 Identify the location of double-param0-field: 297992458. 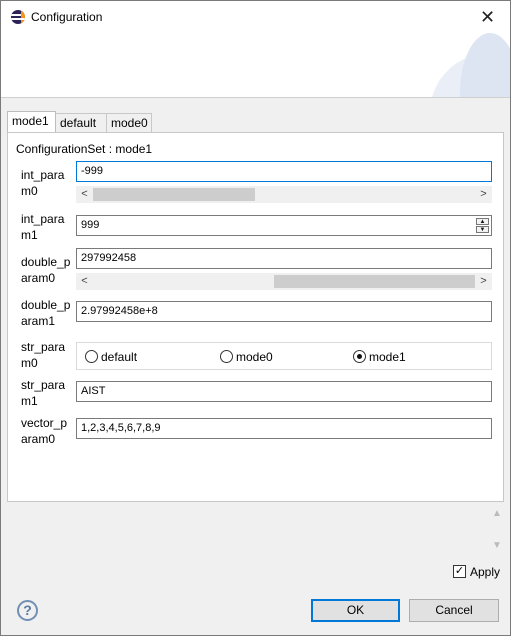
(284, 258).